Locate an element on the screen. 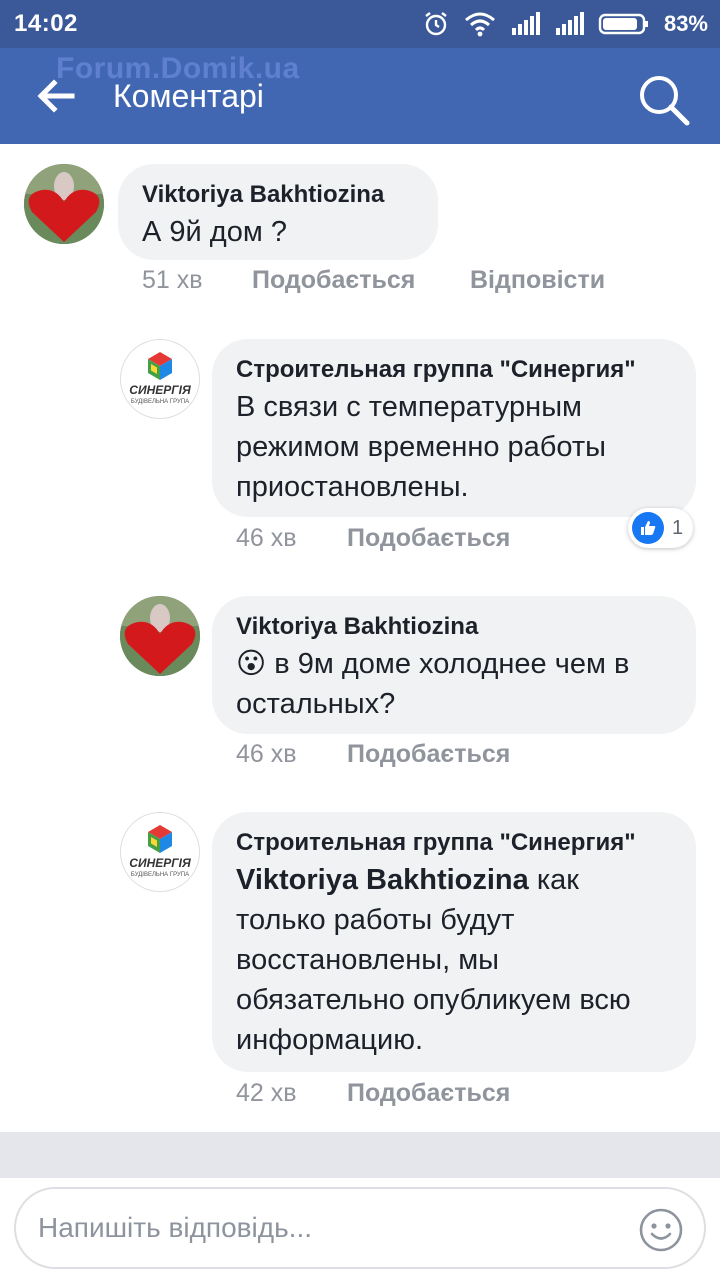 The image size is (720, 1280). comment-text: А 9й дом ? is located at coordinates (214, 232).